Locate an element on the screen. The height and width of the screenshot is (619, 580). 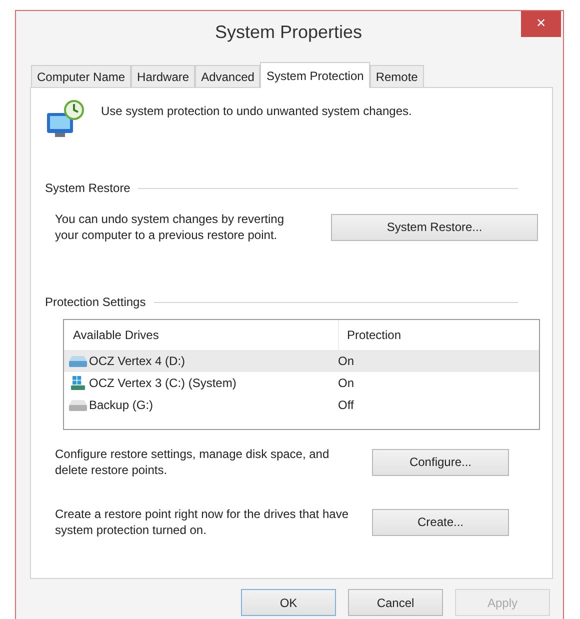
close-button: × is located at coordinates (541, 24).